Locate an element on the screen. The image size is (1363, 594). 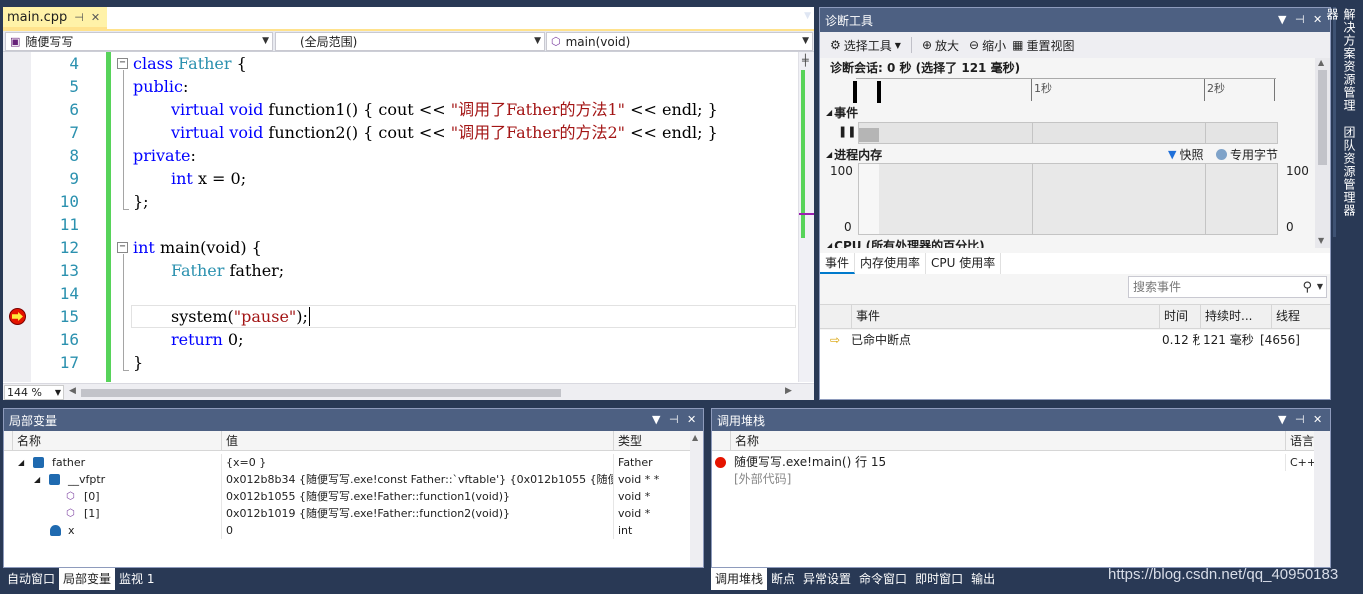
tab-breakpoints: 断点 is located at coordinates (783, 579).